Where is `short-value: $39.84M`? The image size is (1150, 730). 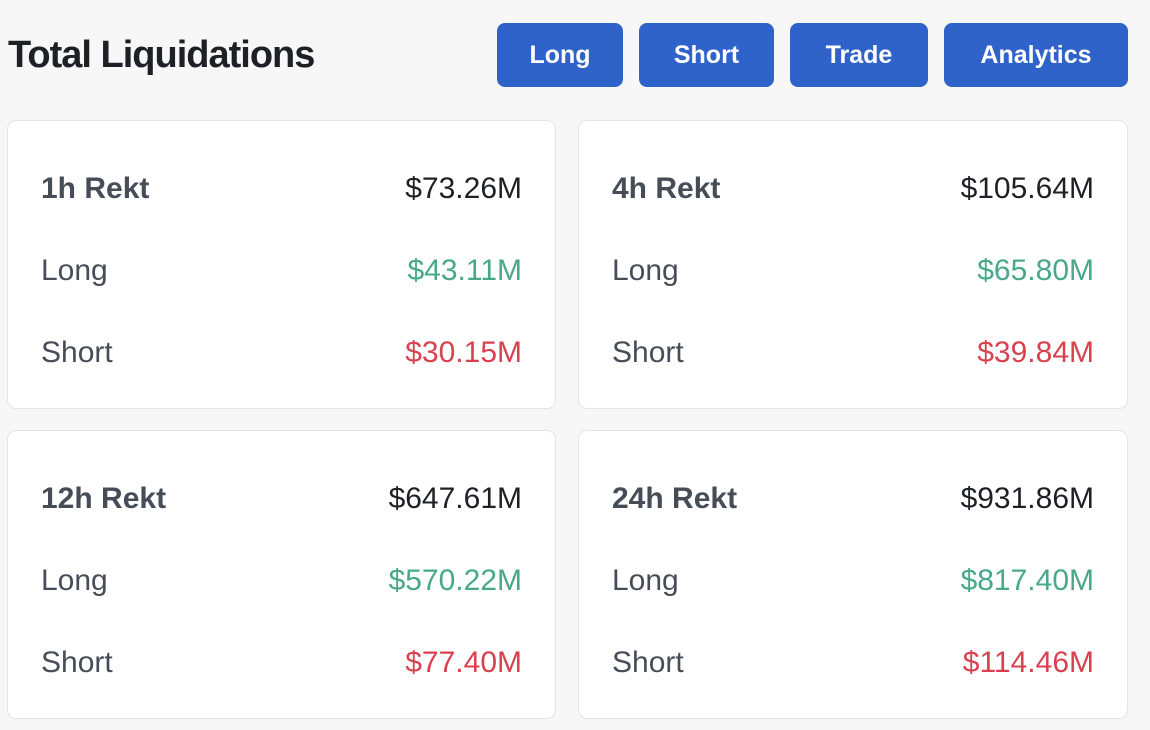
short-value: $39.84M is located at coordinates (1035, 352).